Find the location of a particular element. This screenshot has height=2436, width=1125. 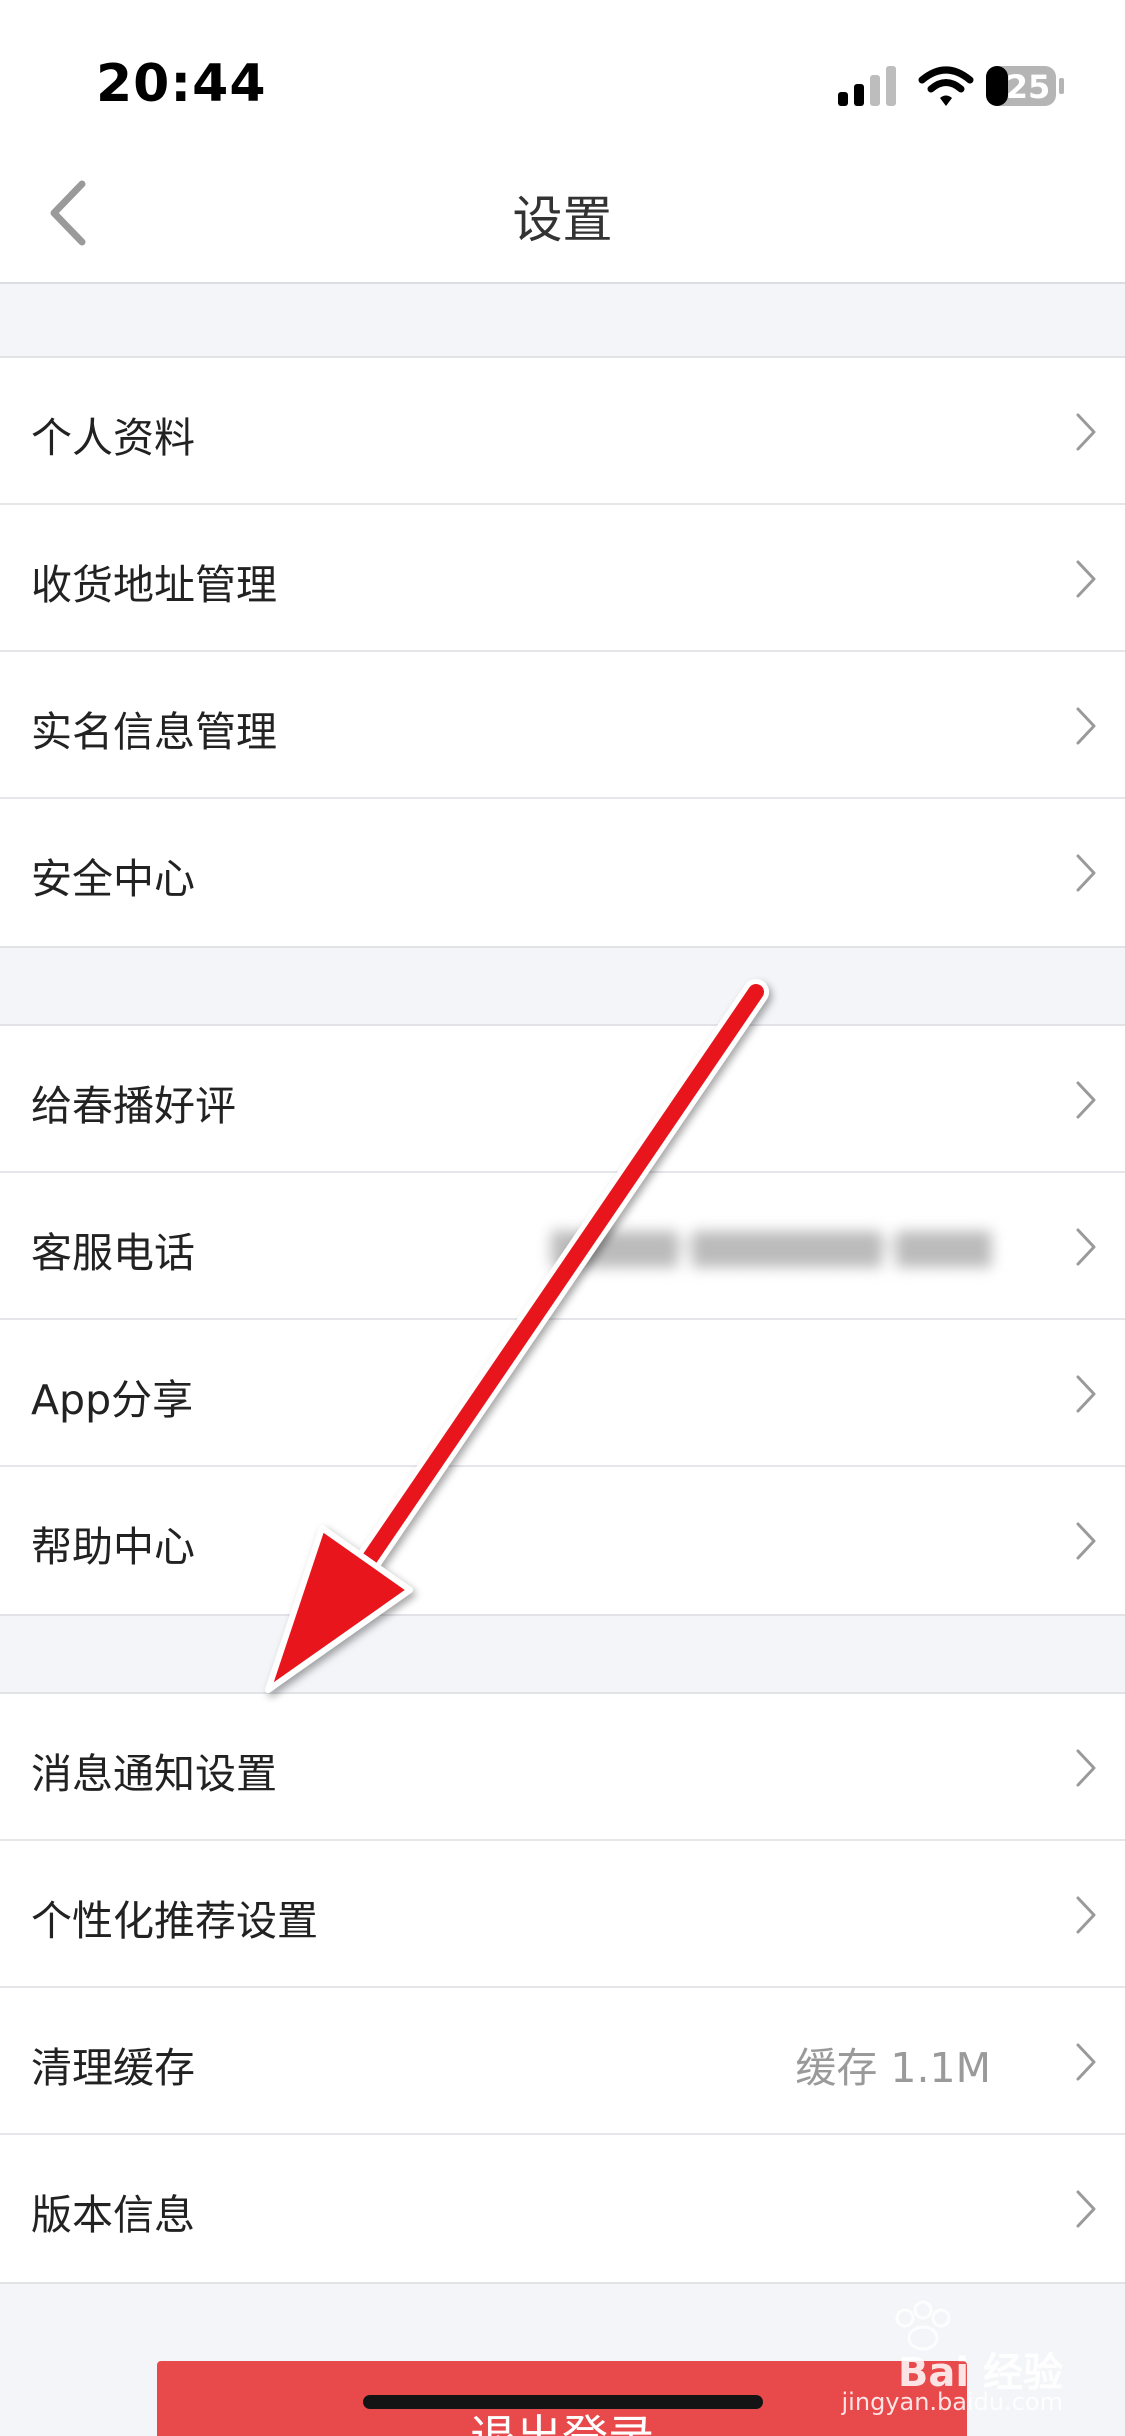

settings-row-real-name: 实名信息管理 is located at coordinates (562, 725).